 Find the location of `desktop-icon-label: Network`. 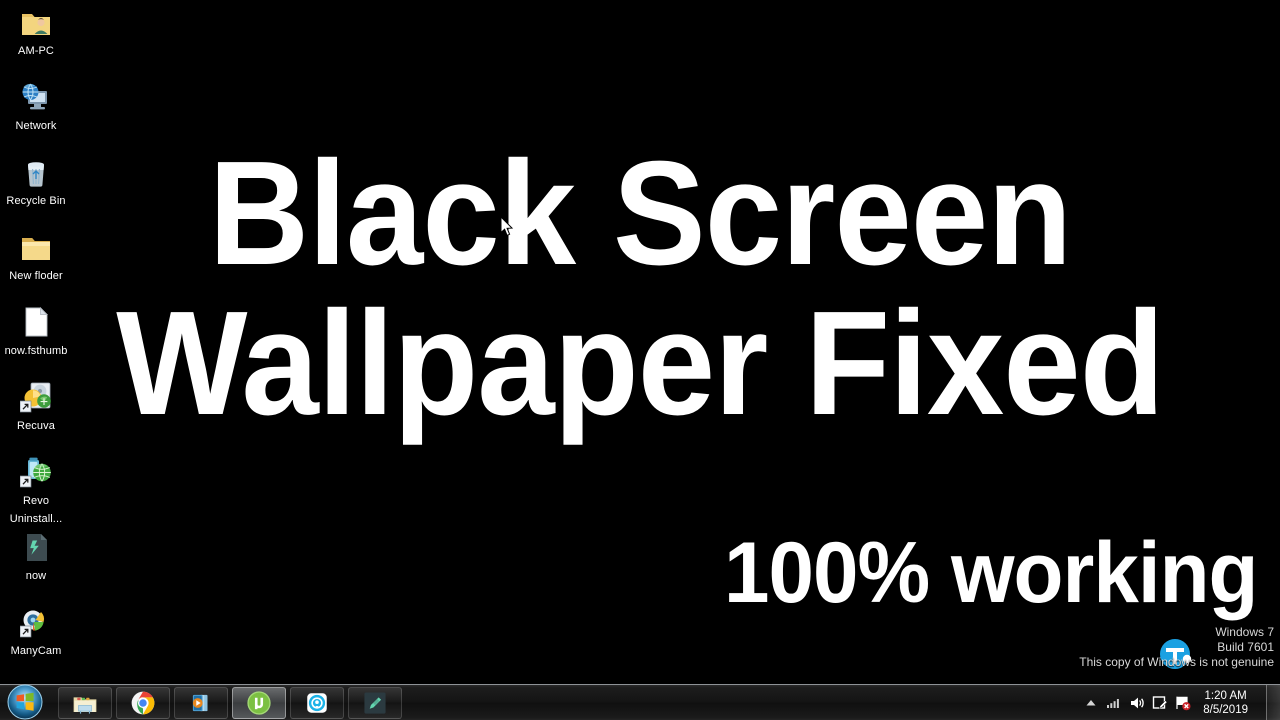

desktop-icon-label: Network is located at coordinates (36, 126).